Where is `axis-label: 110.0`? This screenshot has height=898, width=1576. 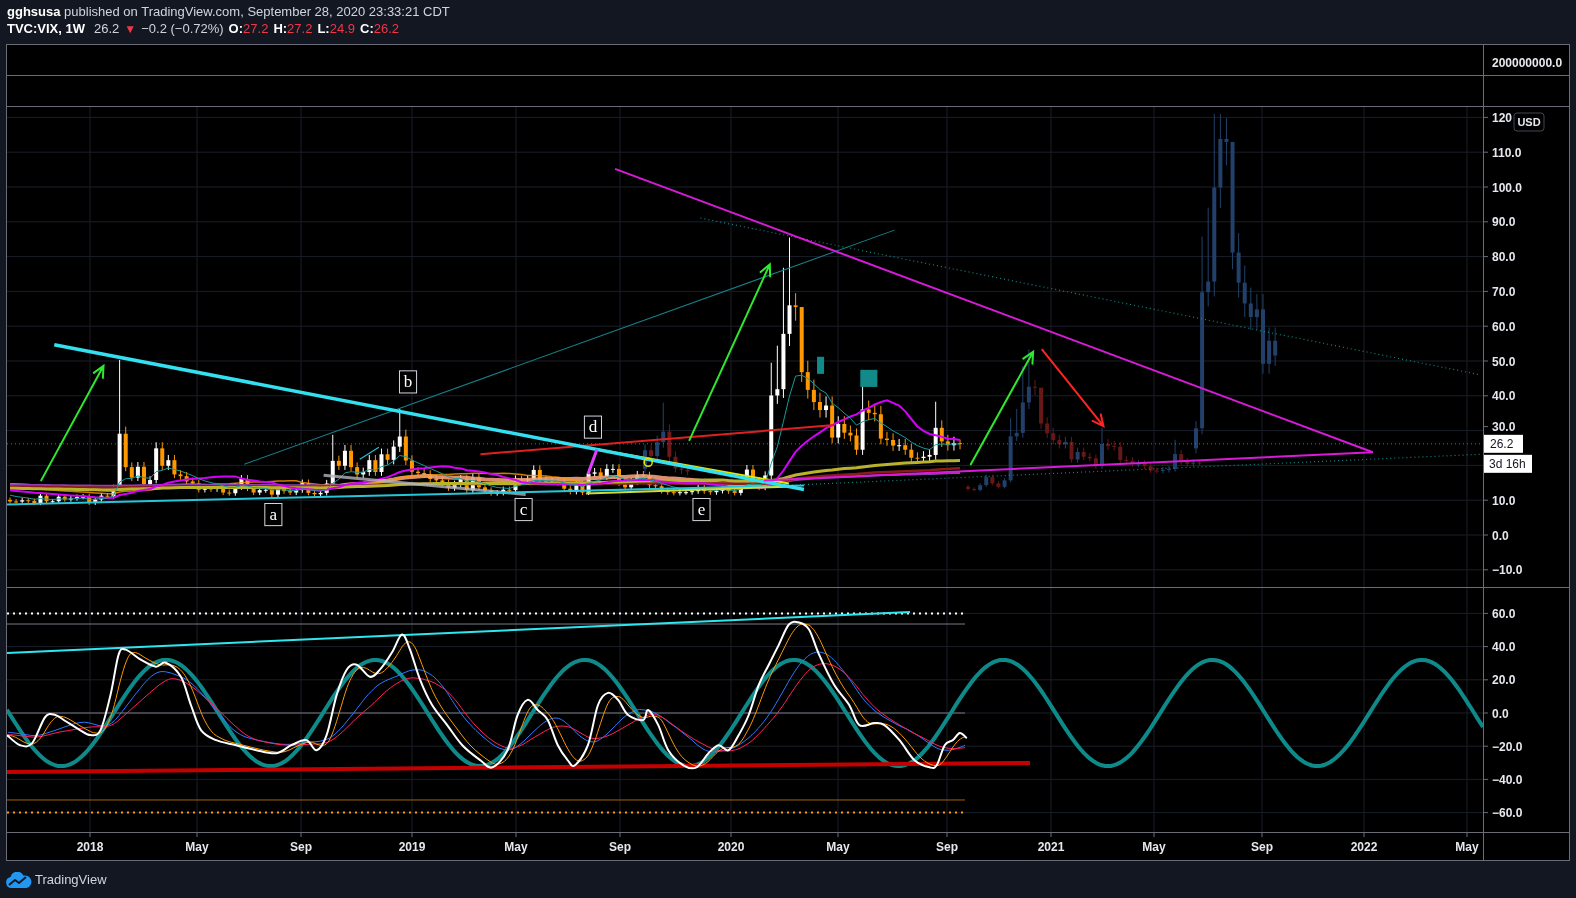
axis-label: 110.0 is located at coordinates (1507, 152).